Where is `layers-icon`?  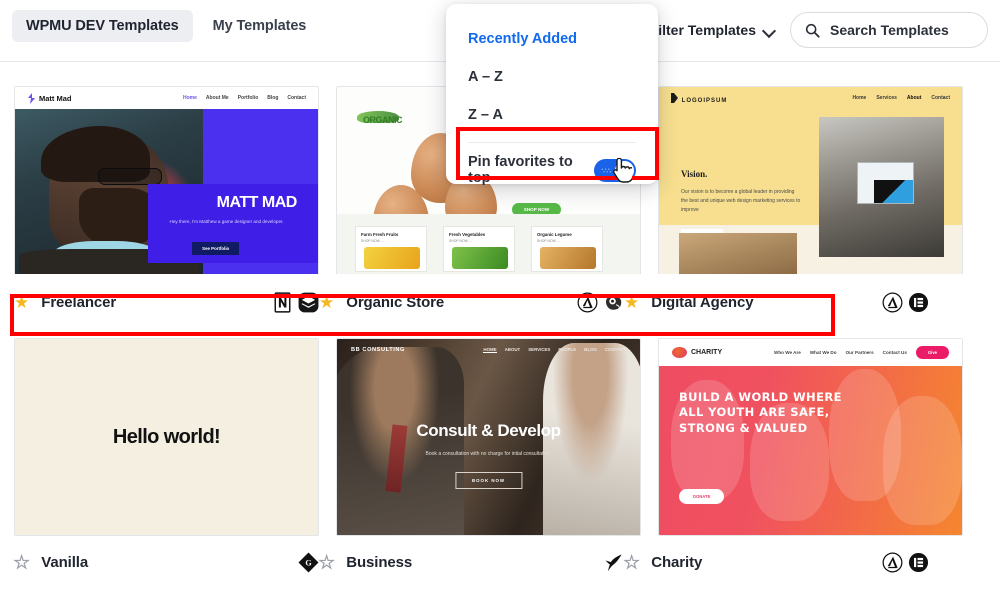 layers-icon is located at coordinates (308, 302).